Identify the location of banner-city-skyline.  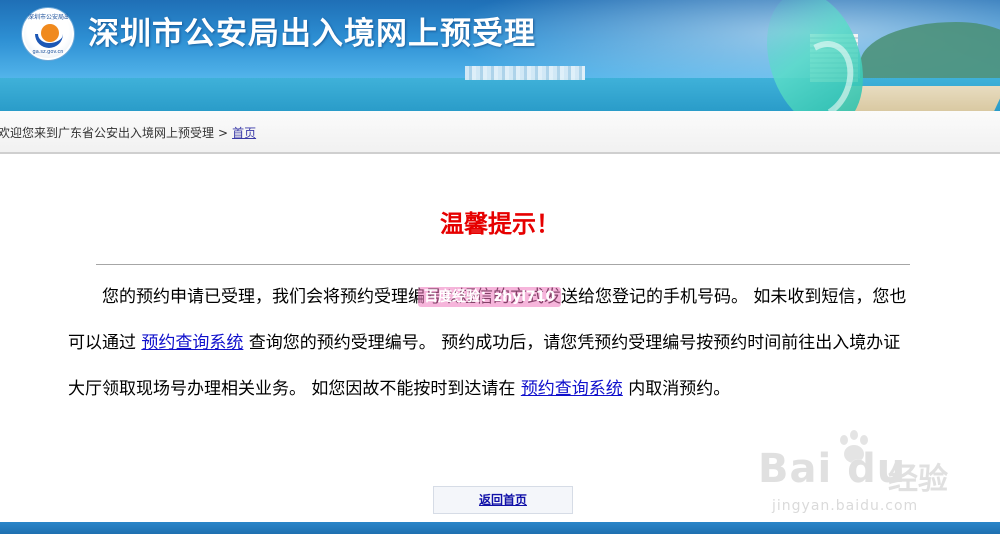
(525, 73).